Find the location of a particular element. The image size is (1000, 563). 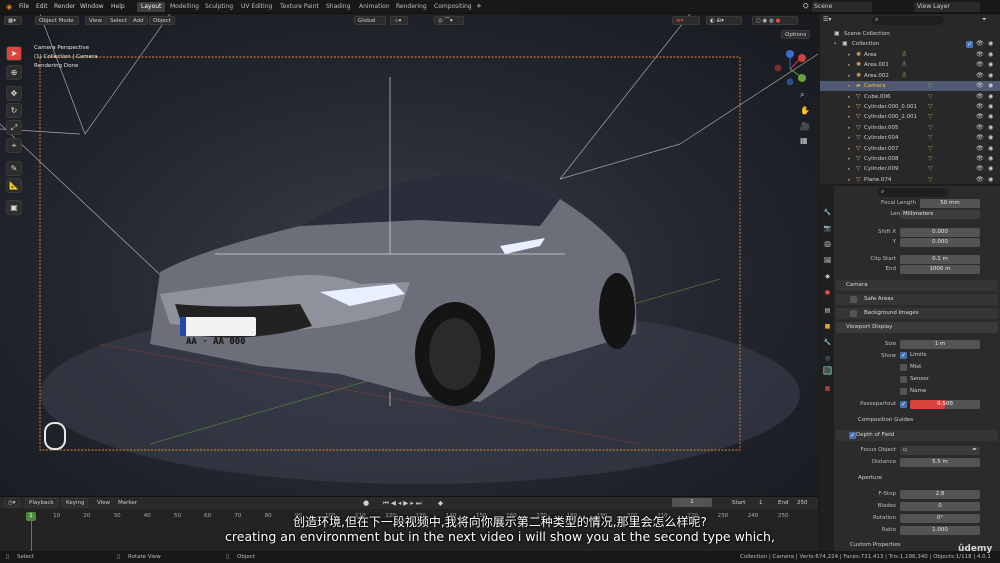

move-tool-icon: ✥ is located at coordinates (14, 93).